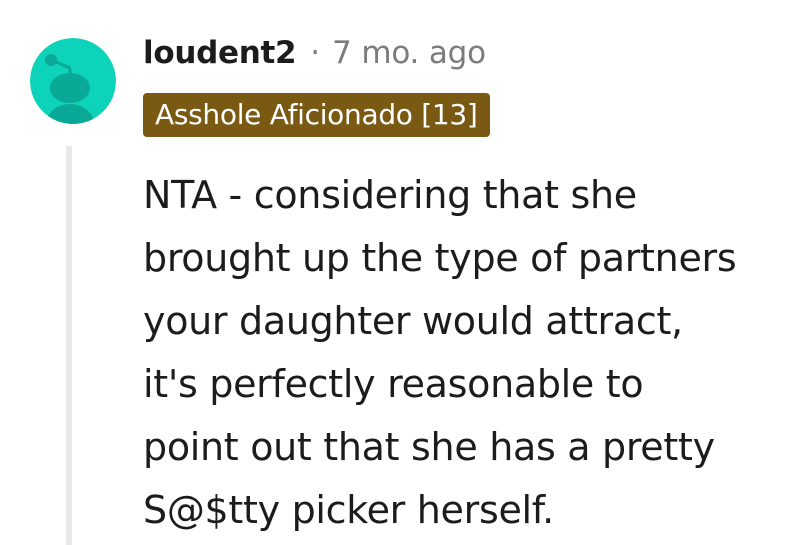  I want to click on avatar, so click(73, 81).